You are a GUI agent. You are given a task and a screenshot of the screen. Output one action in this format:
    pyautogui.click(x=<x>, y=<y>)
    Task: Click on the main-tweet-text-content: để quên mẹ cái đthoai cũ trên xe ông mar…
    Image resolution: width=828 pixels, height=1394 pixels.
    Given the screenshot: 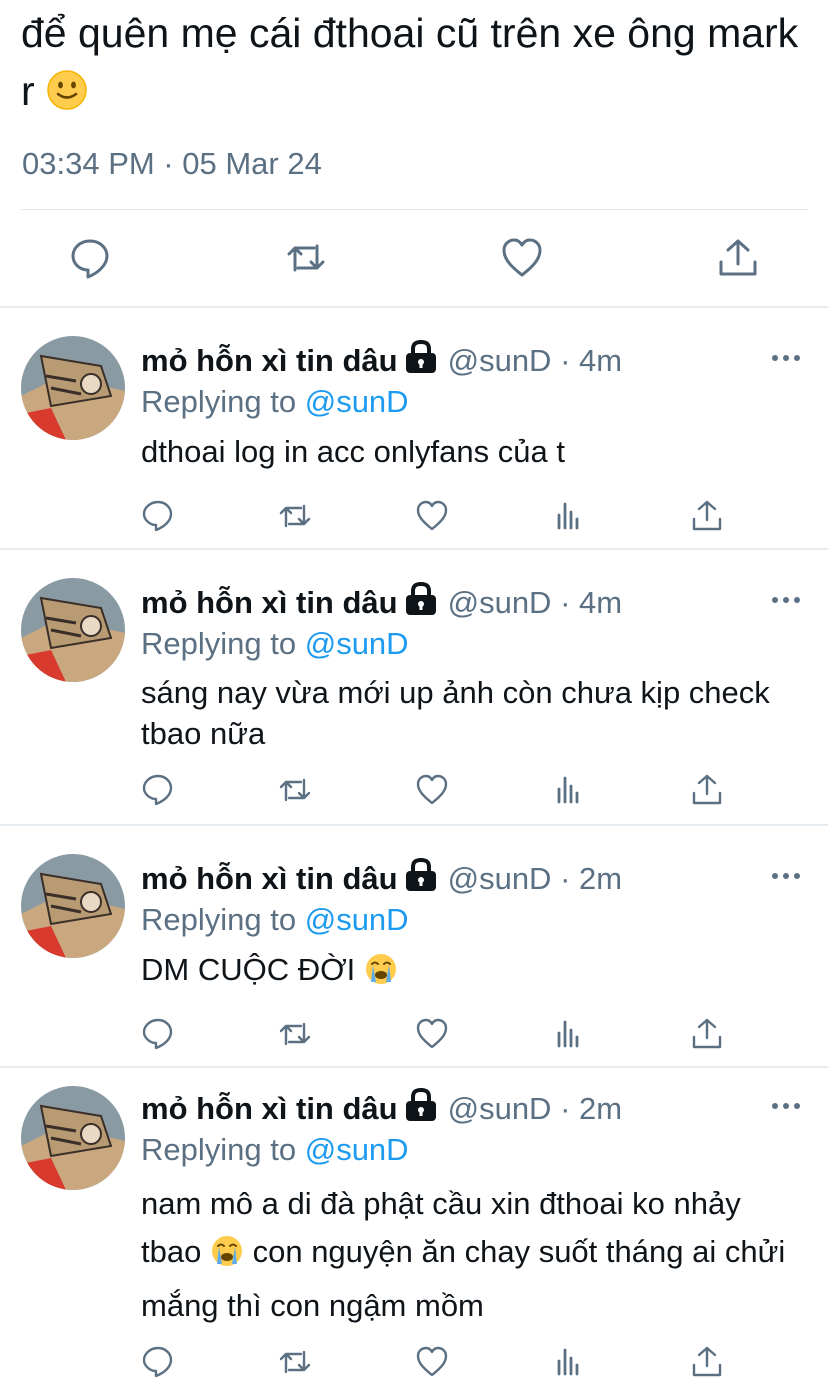 What is the action you would take?
    pyautogui.click(x=410, y=62)
    